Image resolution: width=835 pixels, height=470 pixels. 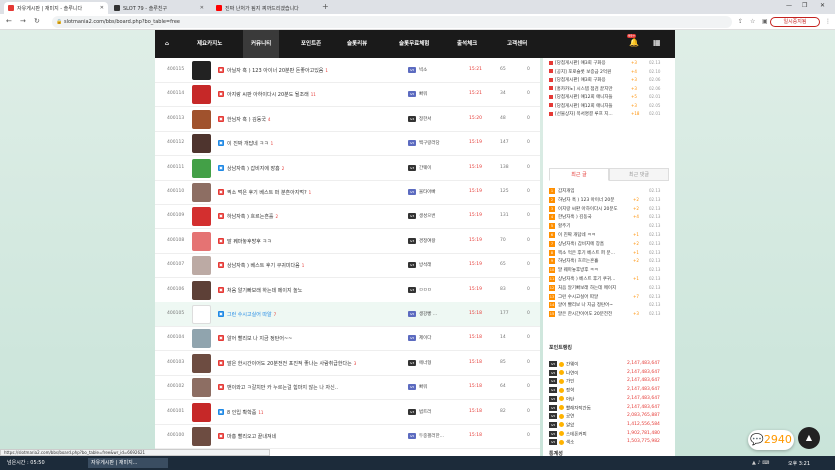 I want to click on table-row: 400101 ▣ 8 인입 확학줌 11 lv3 범트러 15:18 82 0, so click(x=347, y=412).